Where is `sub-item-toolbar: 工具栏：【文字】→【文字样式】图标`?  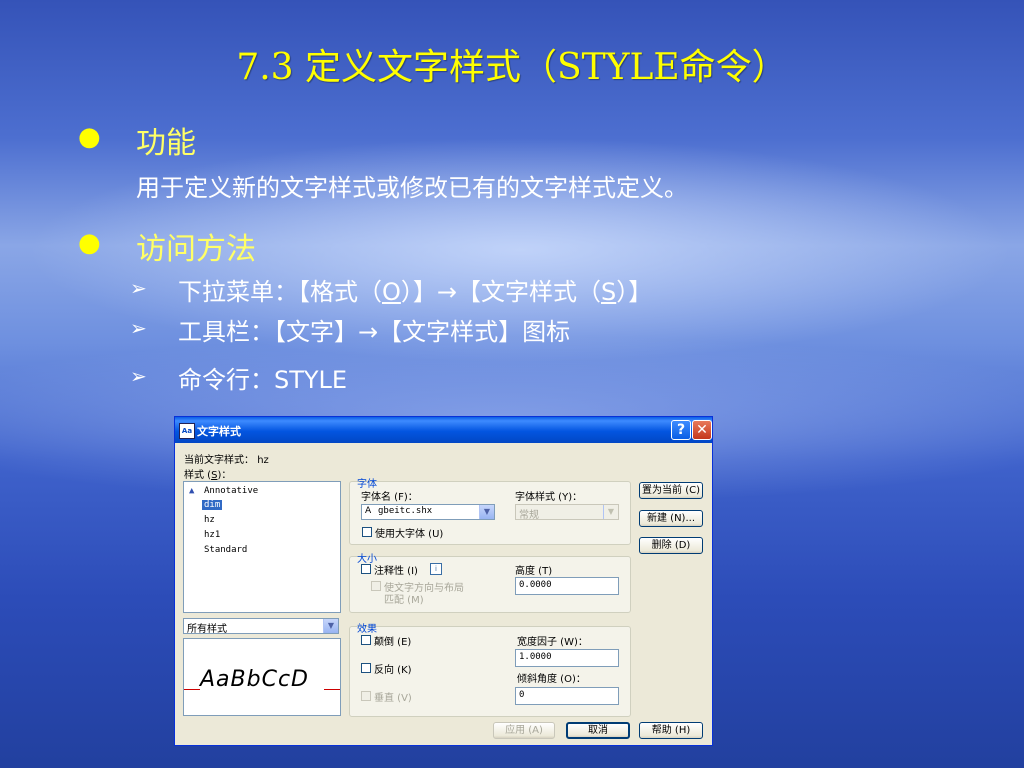 sub-item-toolbar: 工具栏：【文字】→【文字样式】图标 is located at coordinates (374, 332).